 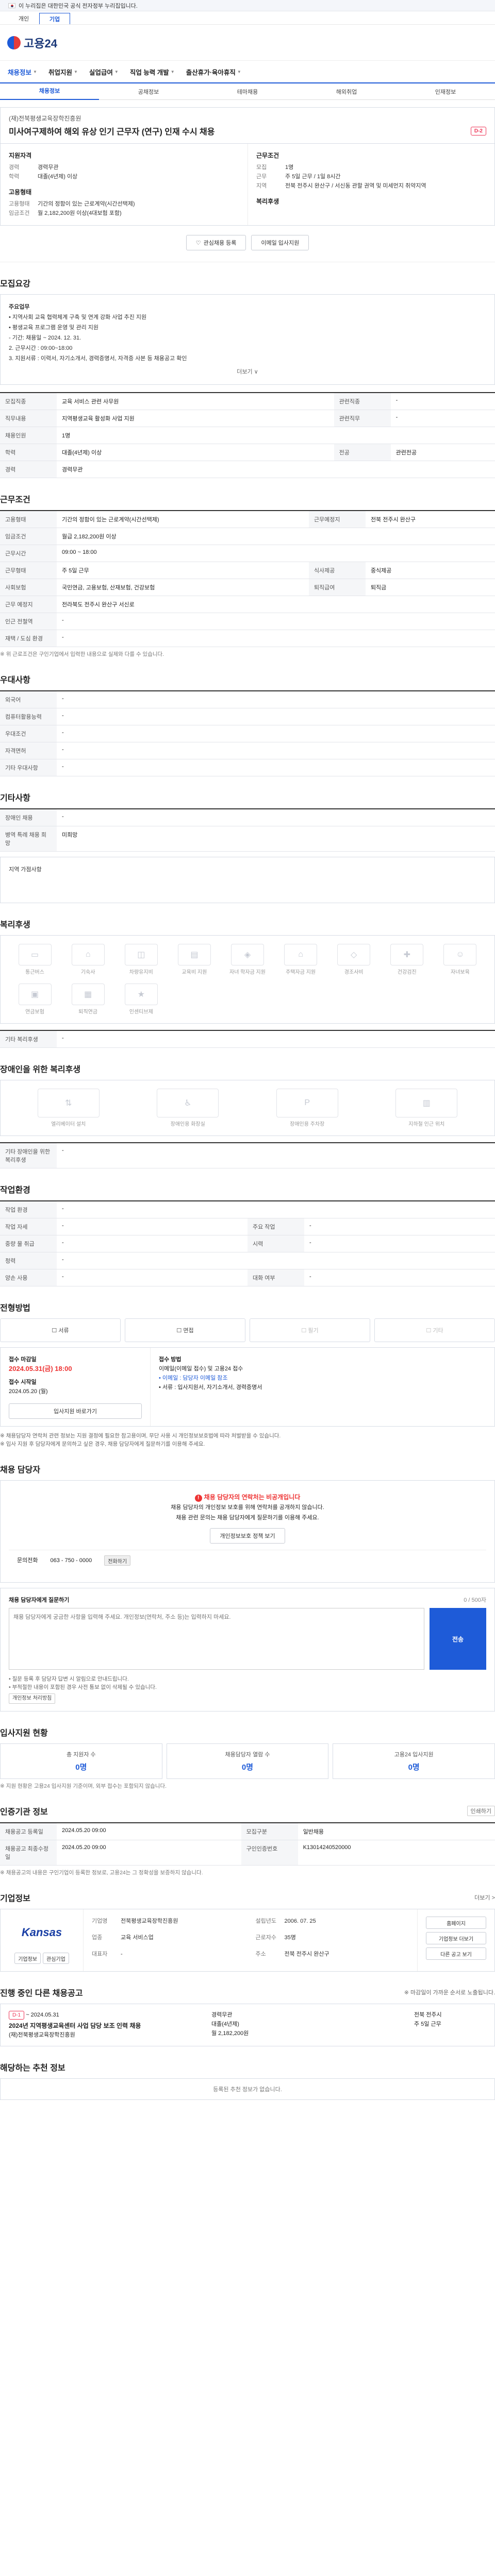 I want to click on table-row: 임금조건 월급 2,182,200원 이상, so click(x=247, y=536).